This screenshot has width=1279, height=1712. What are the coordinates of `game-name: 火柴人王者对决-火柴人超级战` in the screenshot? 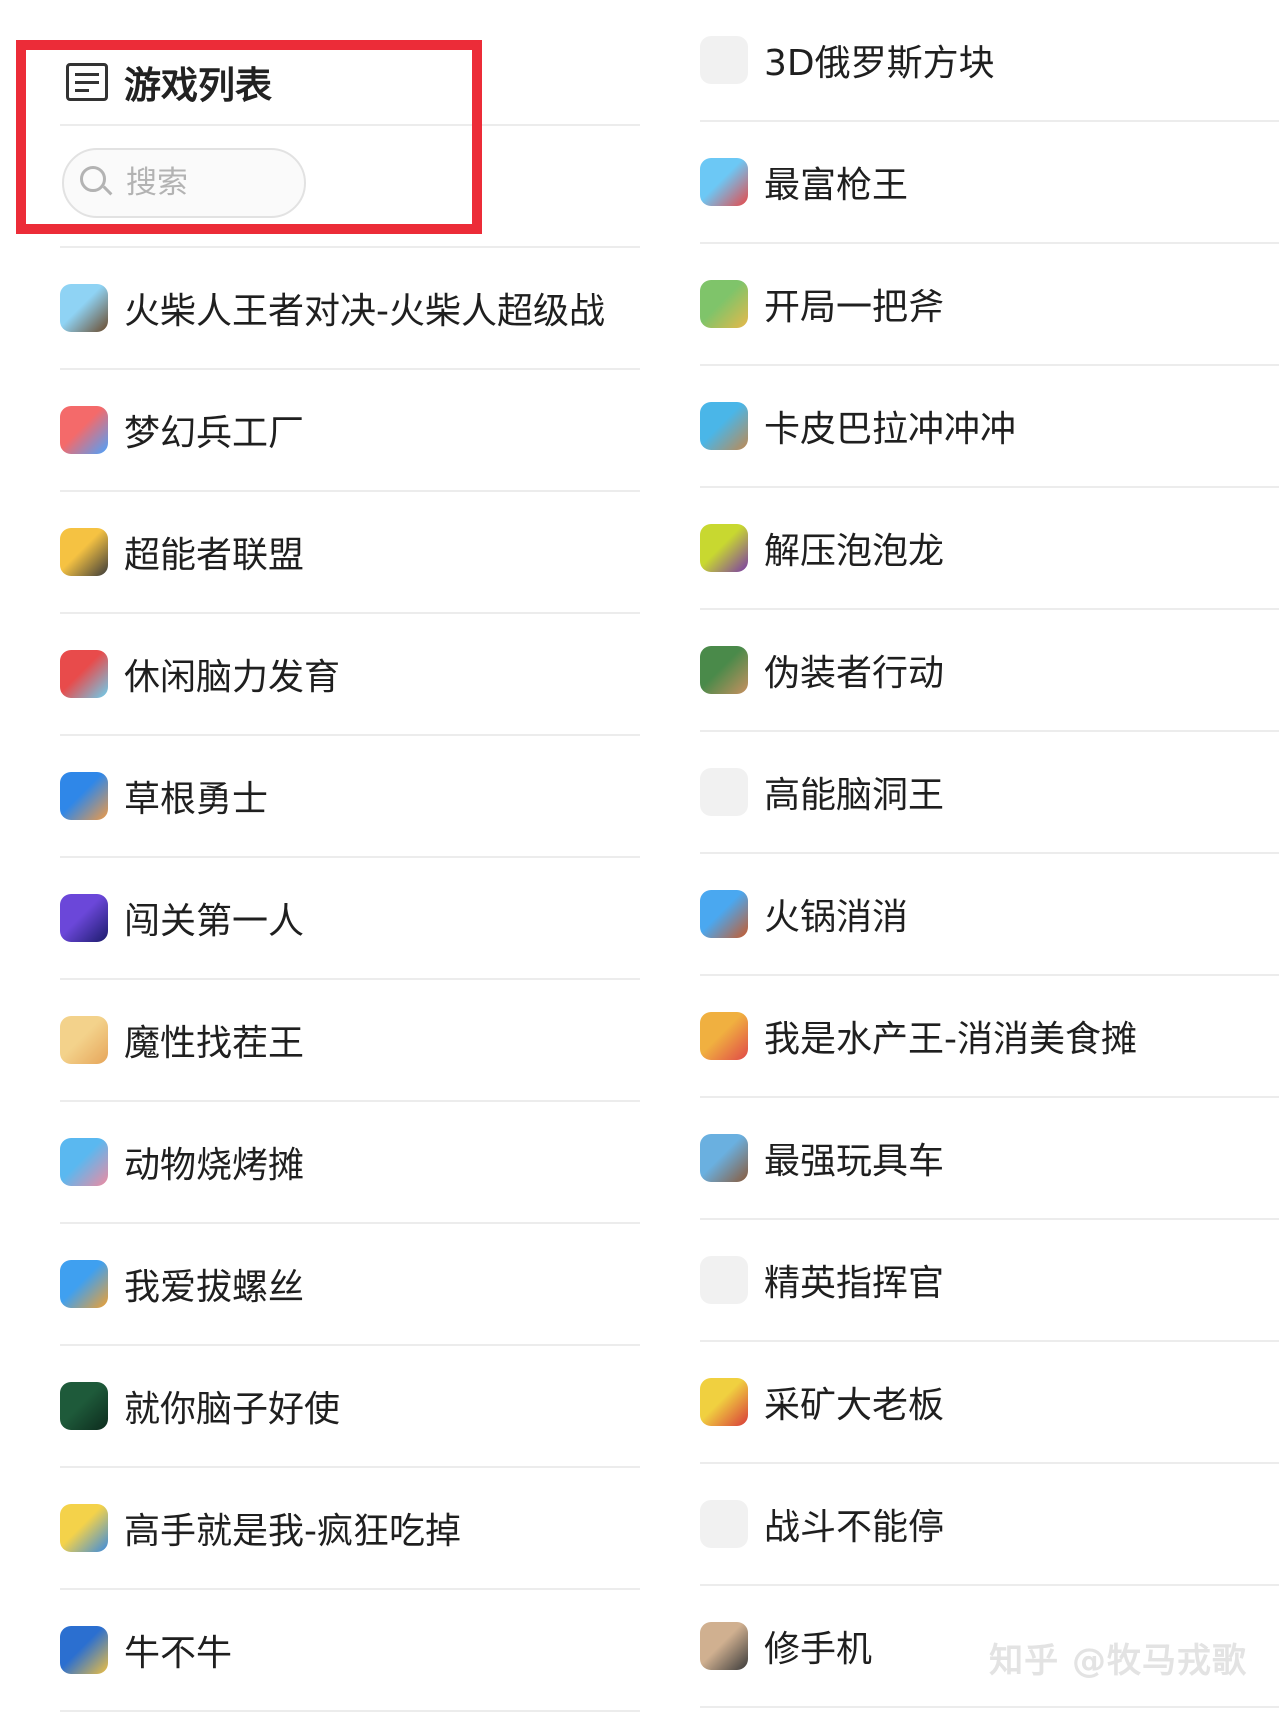 It's located at (364, 311).